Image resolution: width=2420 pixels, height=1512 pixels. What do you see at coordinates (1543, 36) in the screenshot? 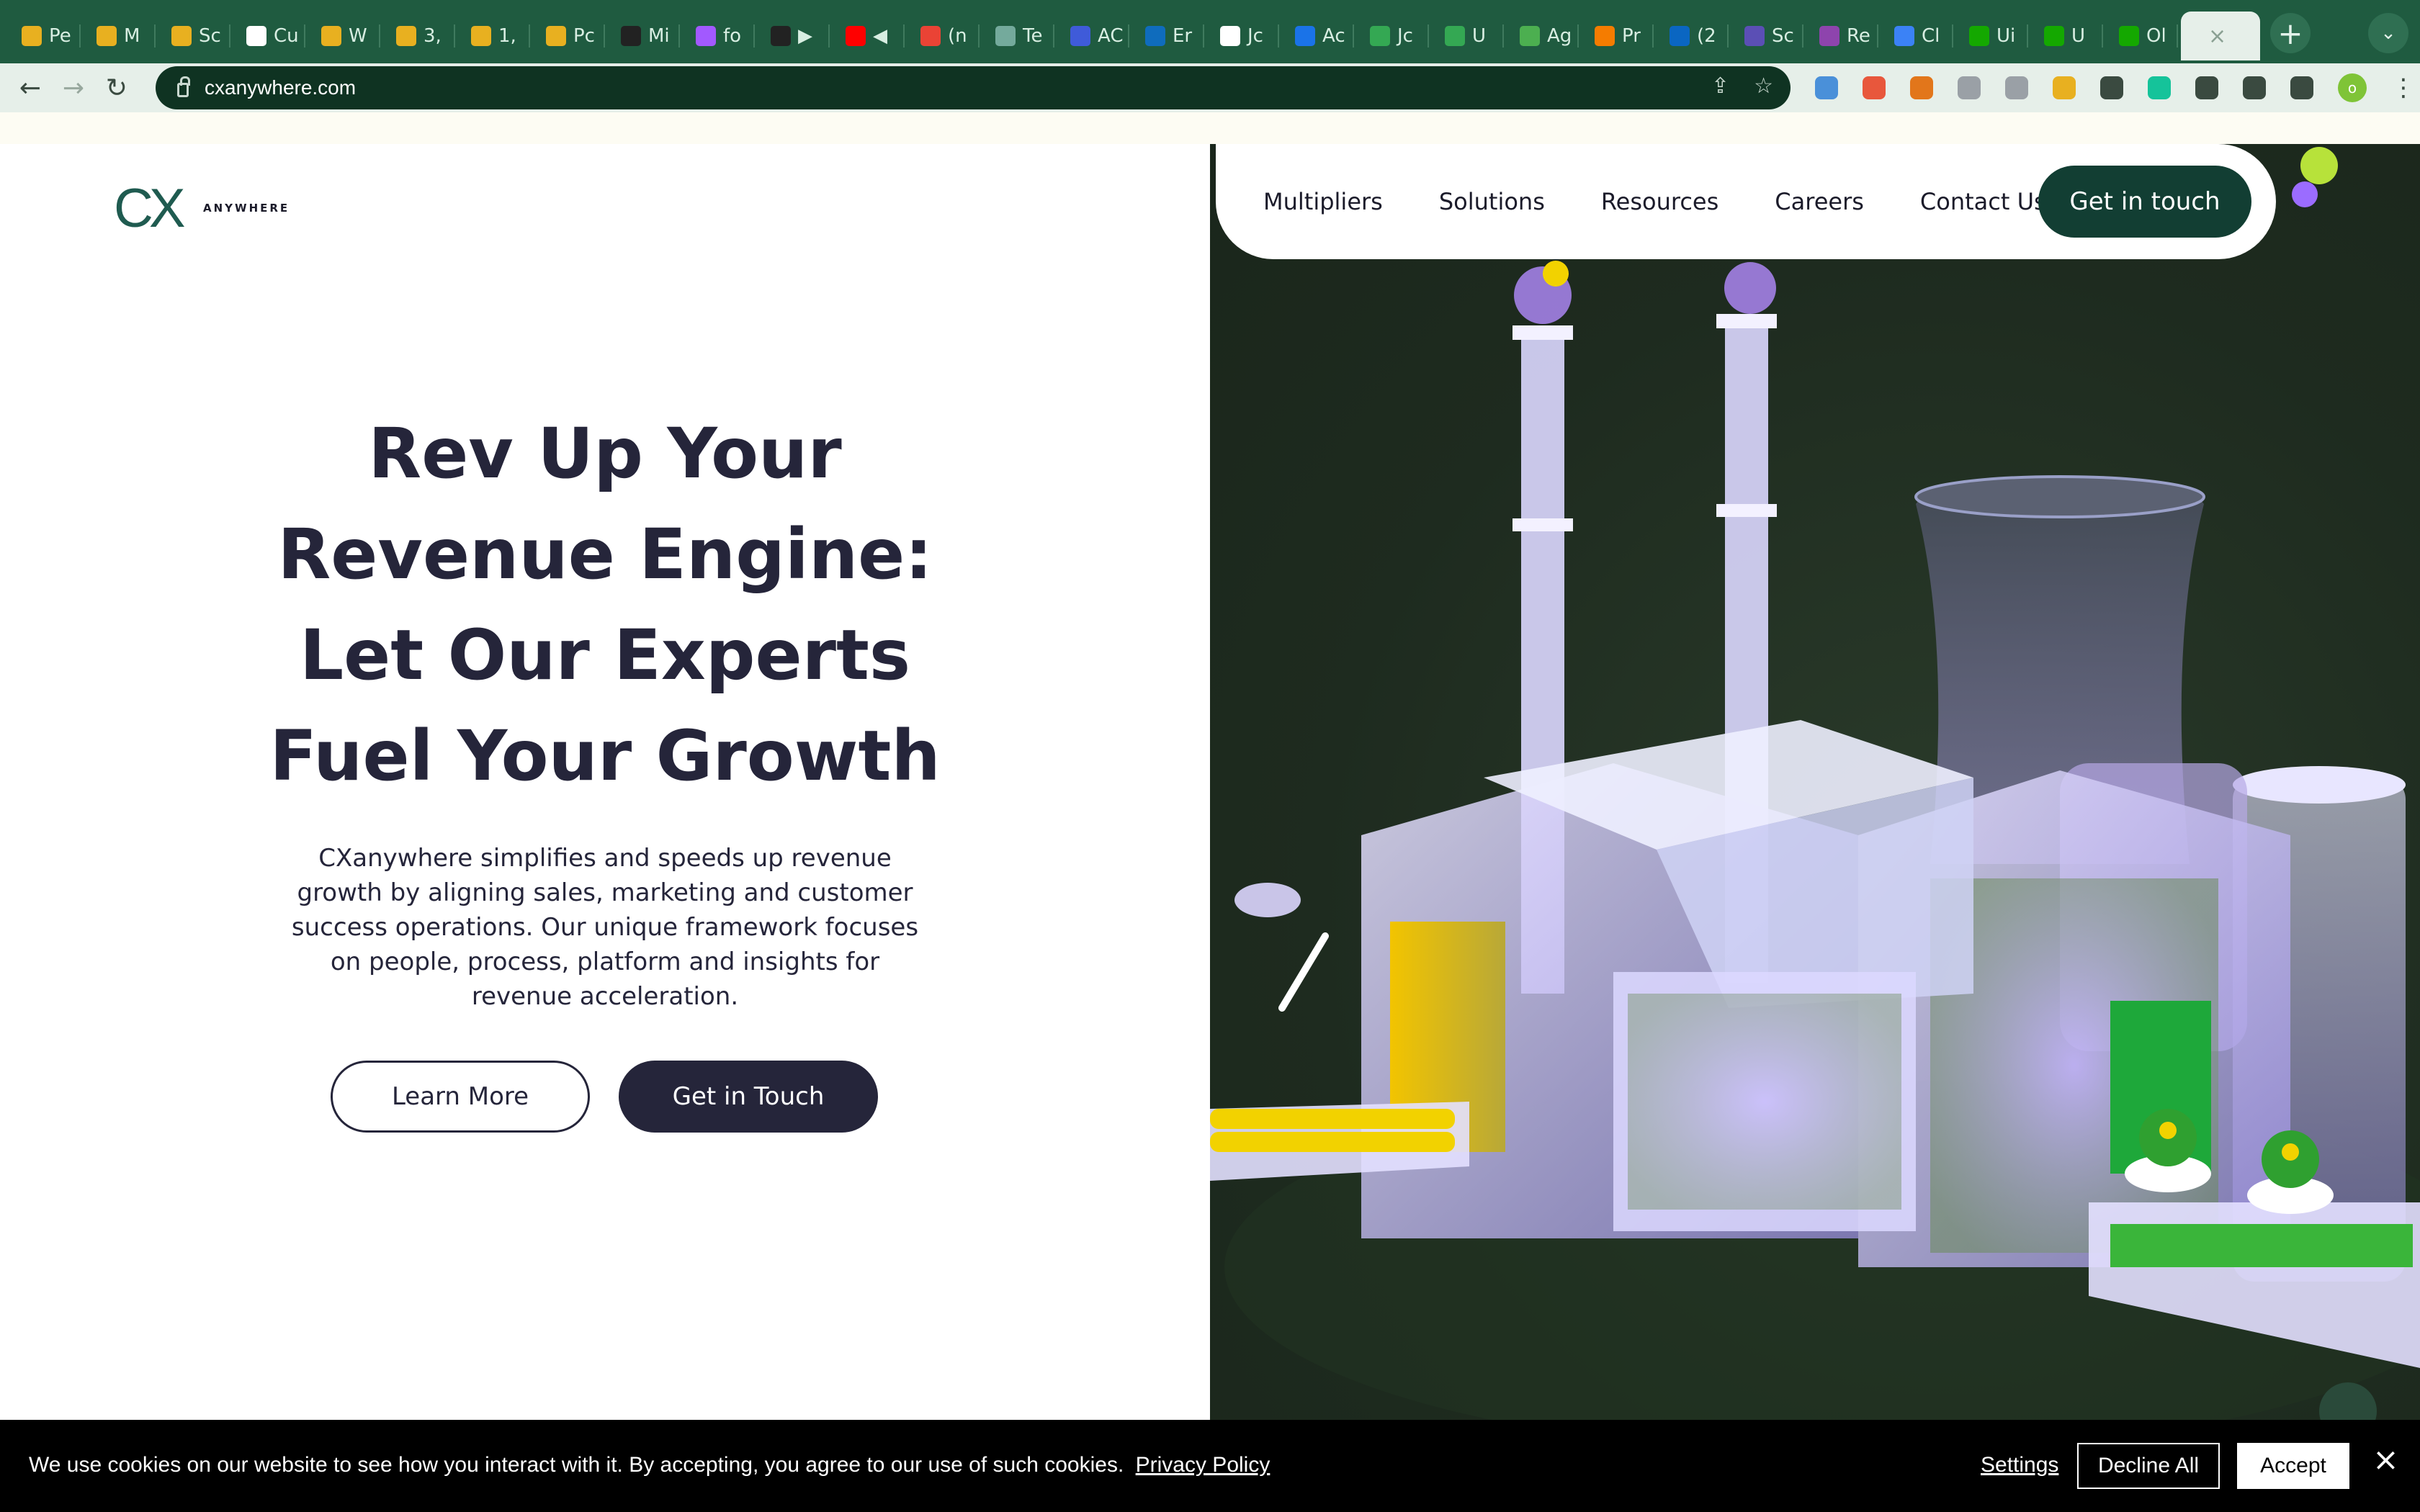
I see `browser-tab: Ag` at bounding box center [1543, 36].